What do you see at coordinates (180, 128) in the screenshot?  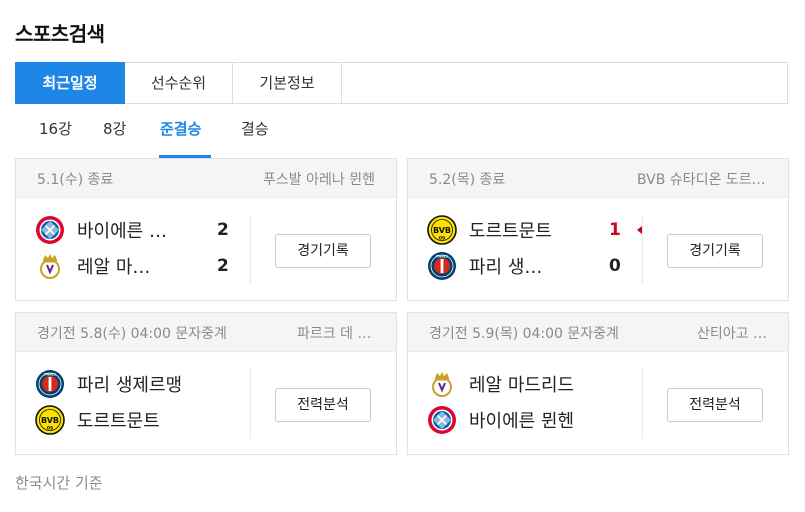 I see `tab-semifinal: 준결승` at bounding box center [180, 128].